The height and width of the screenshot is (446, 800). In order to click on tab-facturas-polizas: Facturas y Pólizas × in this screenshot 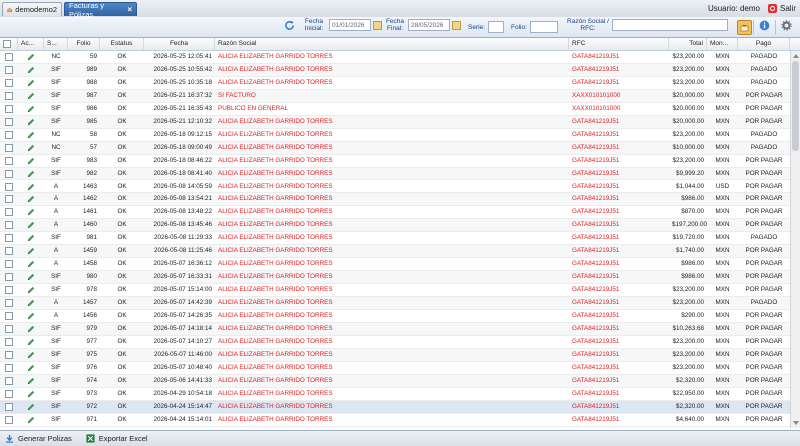, I will do `click(100, 10)`.